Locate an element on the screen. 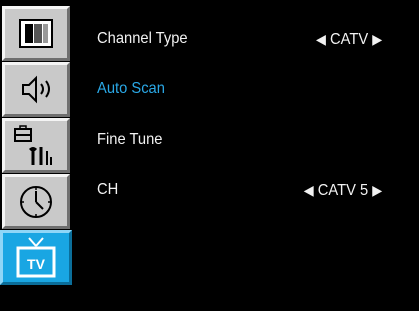  picture-icon is located at coordinates (36, 33).